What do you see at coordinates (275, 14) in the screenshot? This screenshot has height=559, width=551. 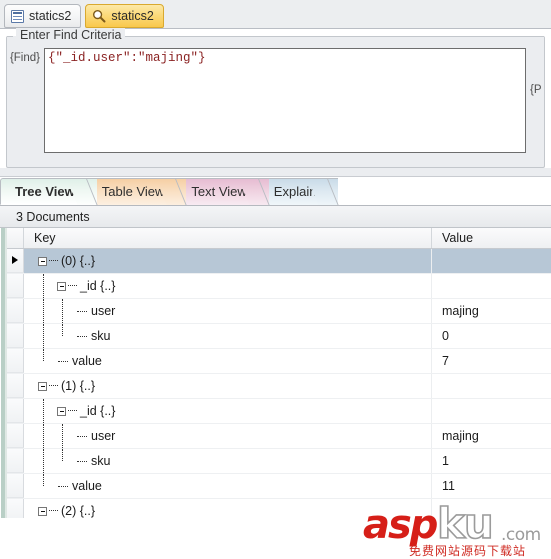 I see `document-tab-bar: statics2 statics2` at bounding box center [275, 14].